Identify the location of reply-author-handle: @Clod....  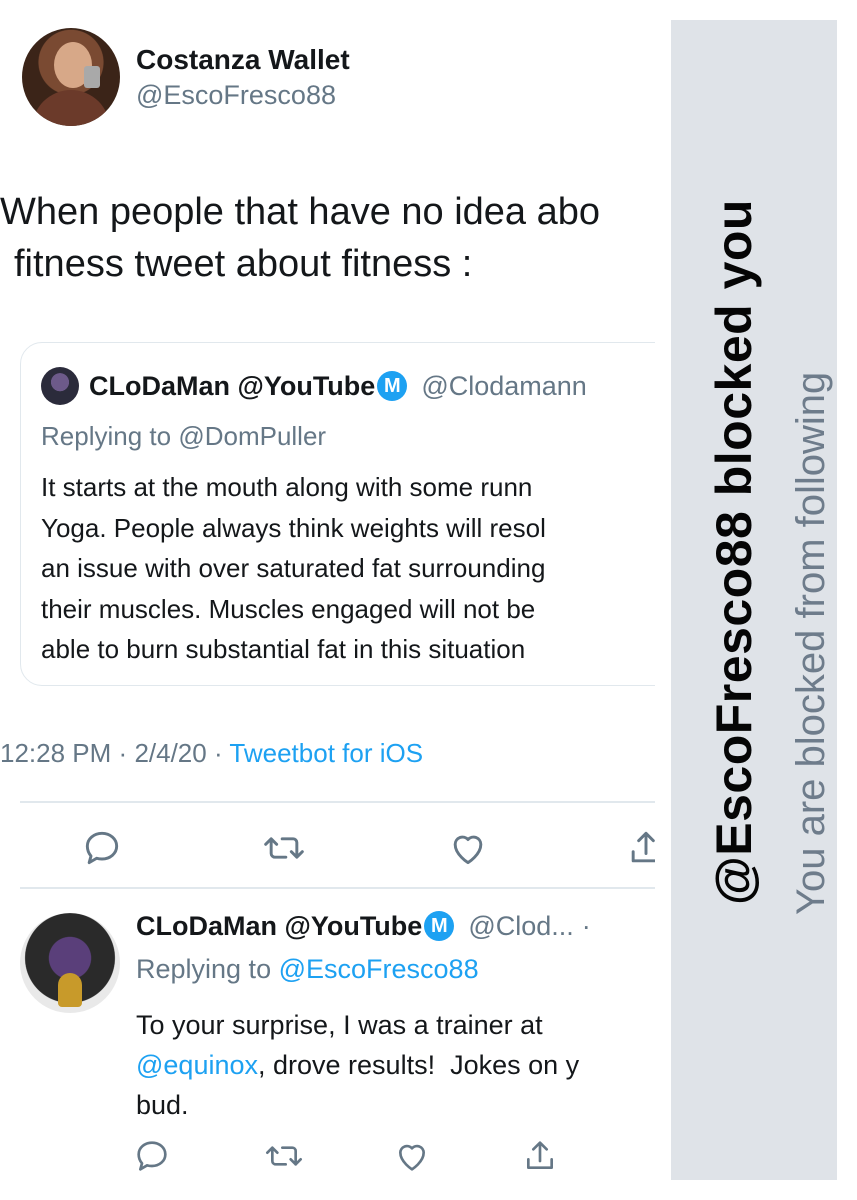
(520, 926).